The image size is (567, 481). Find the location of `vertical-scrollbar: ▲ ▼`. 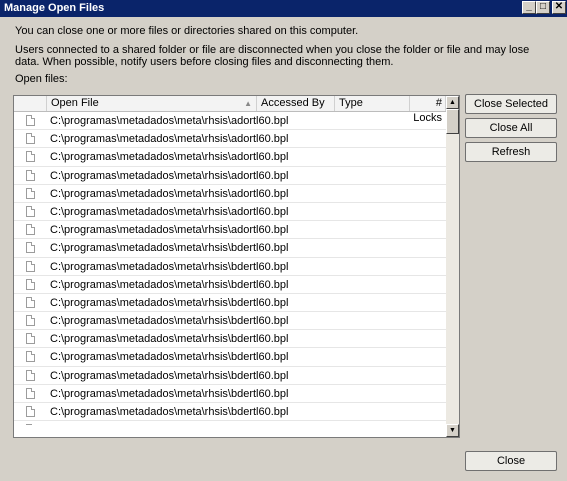

vertical-scrollbar: ▲ ▼ is located at coordinates (452, 266).